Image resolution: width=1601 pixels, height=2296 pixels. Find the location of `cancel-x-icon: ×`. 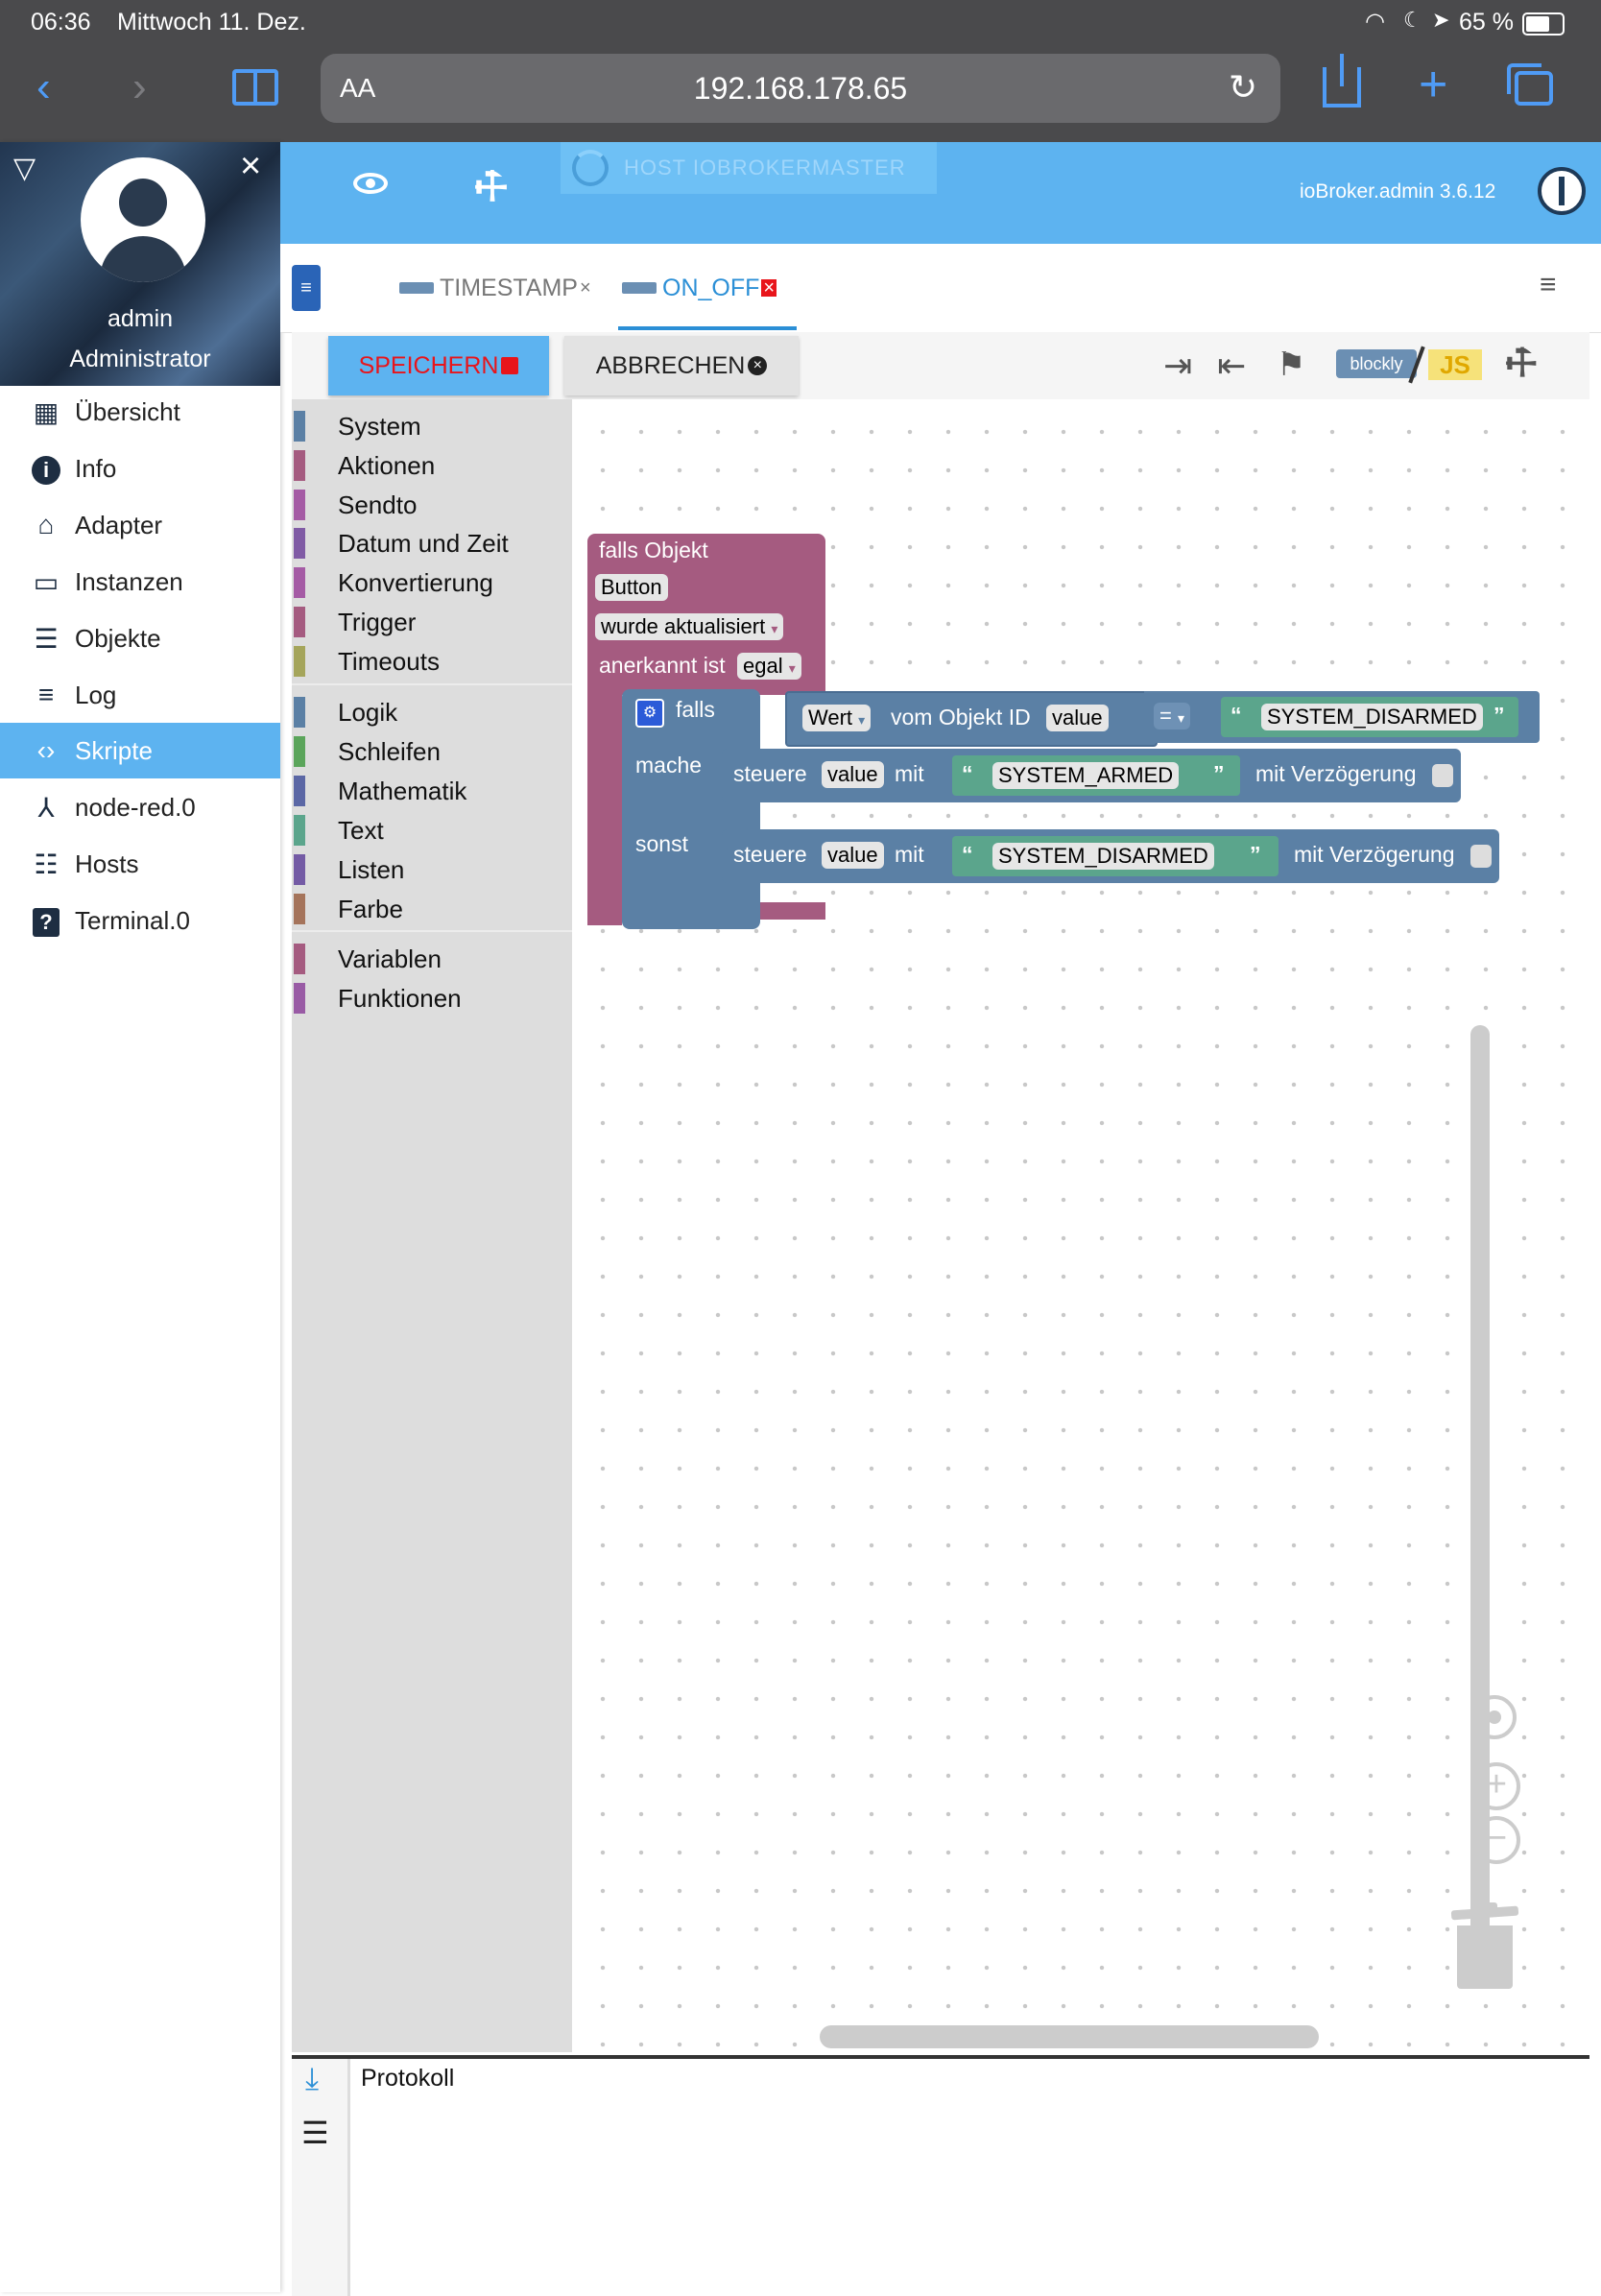

cancel-x-icon: × is located at coordinates (758, 366).